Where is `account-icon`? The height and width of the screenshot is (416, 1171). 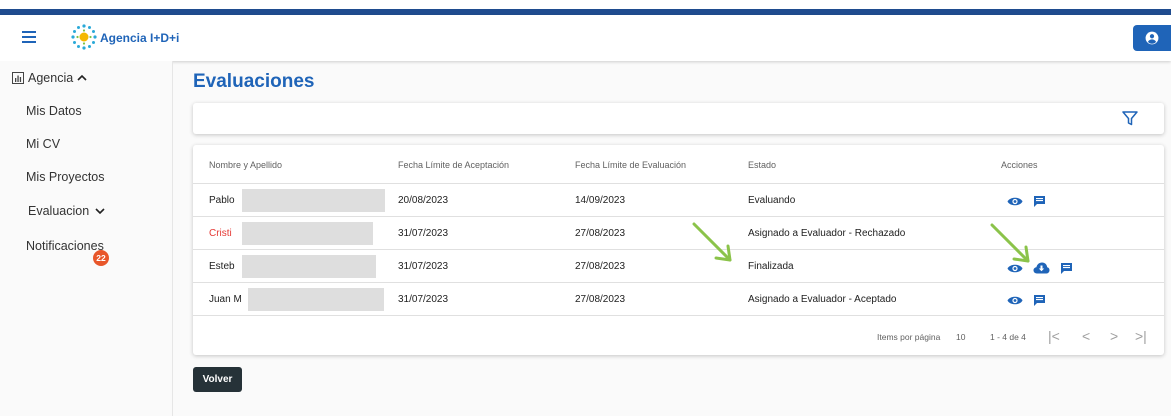 account-icon is located at coordinates (1152, 38).